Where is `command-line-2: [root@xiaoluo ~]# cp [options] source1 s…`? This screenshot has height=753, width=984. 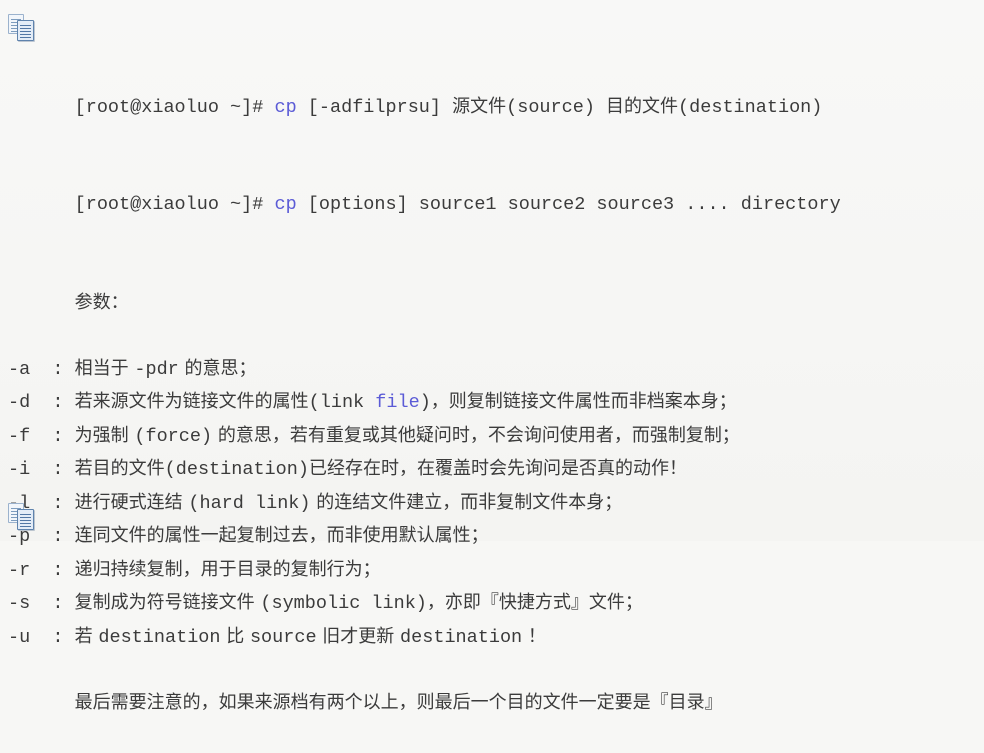 command-line-2: [root@xiaoluo ~]# cp [options] source1 s… is located at coordinates (492, 206).